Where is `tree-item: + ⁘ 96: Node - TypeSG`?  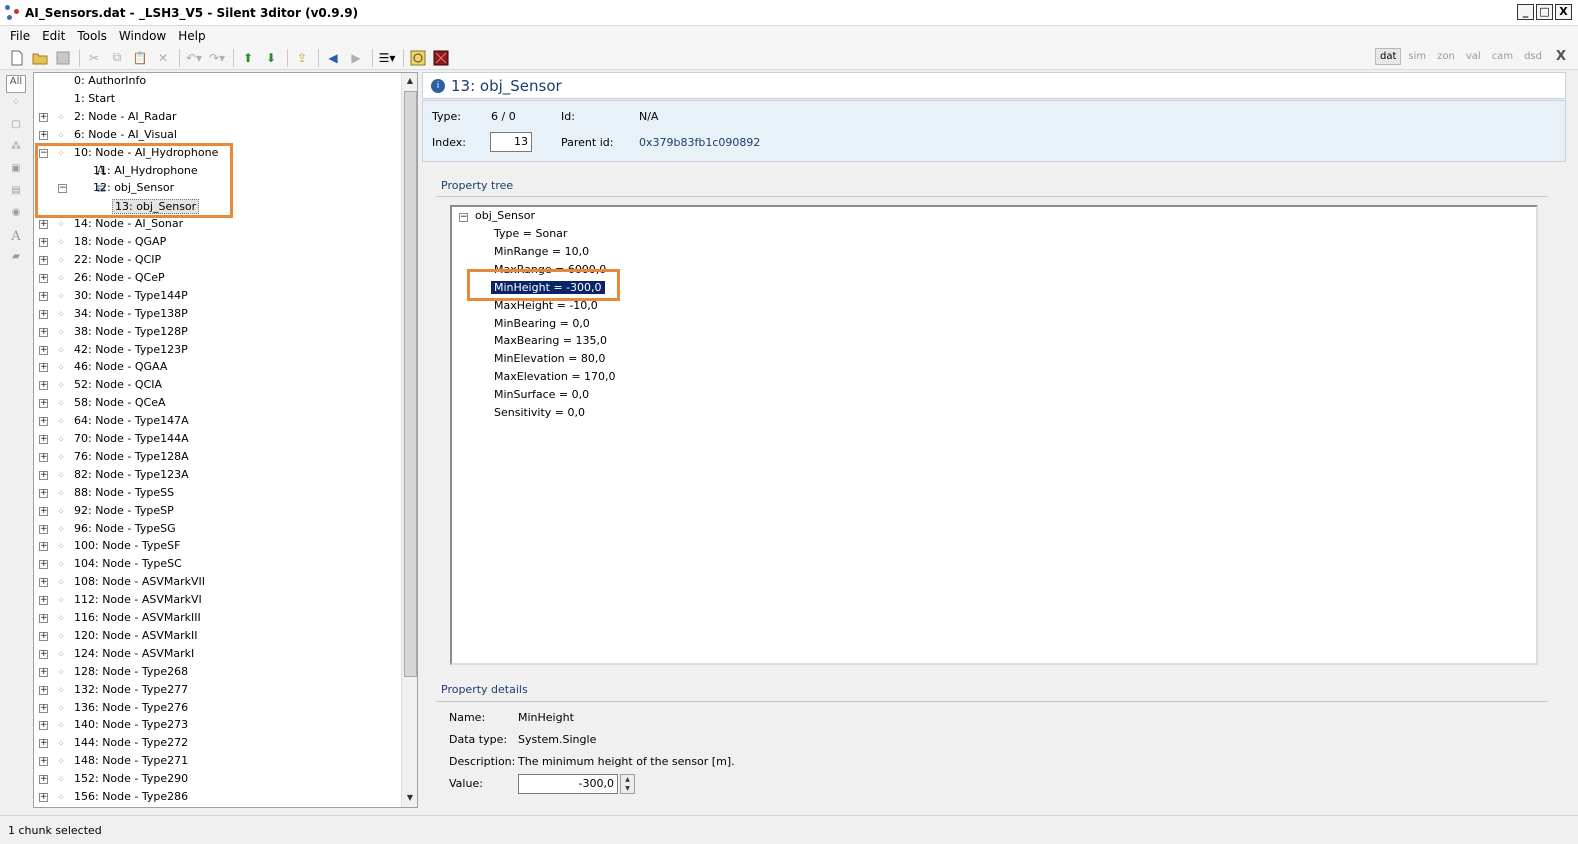
tree-item: + ⁘ 96: Node - TypeSG is located at coordinates (217, 530).